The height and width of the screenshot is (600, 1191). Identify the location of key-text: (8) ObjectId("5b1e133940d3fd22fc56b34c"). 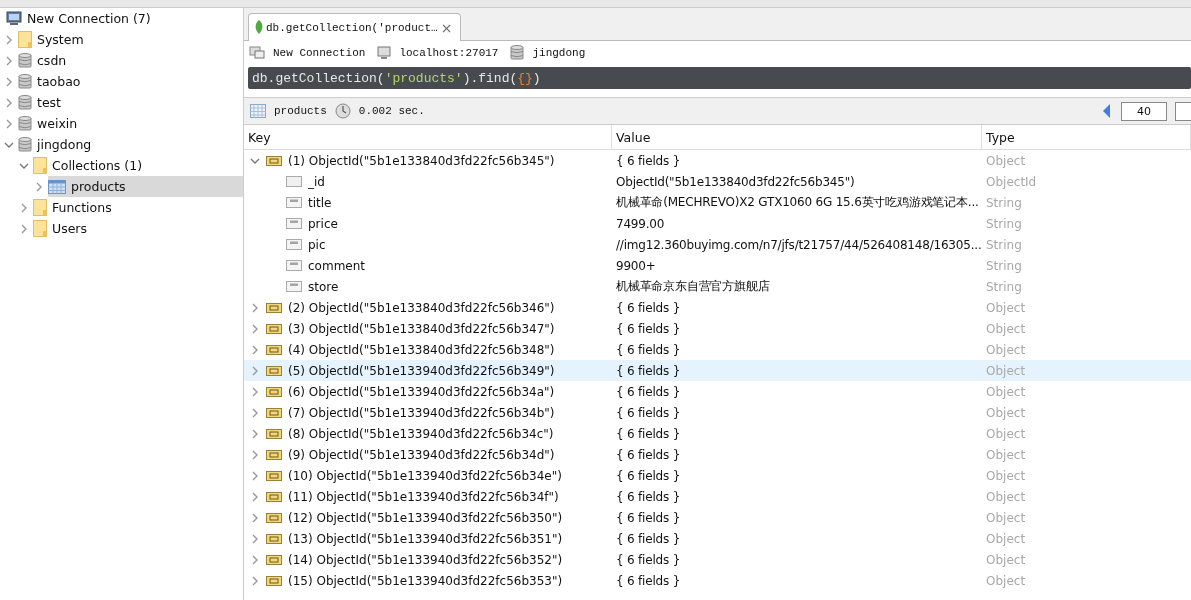
(421, 433).